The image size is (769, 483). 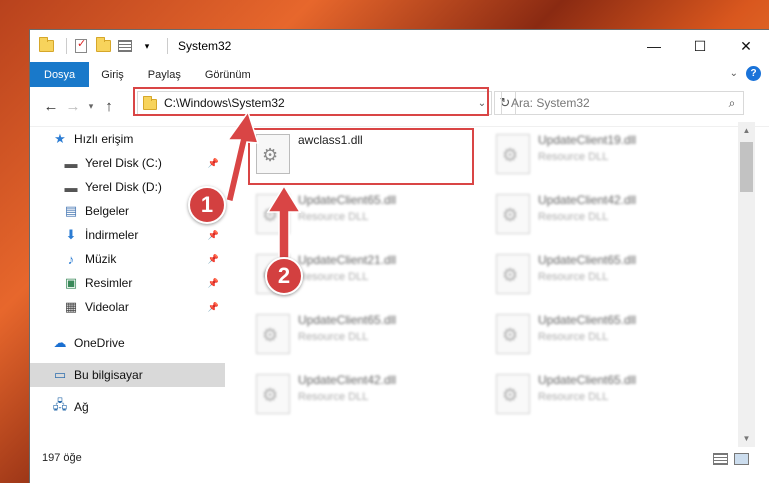 What do you see at coordinates (746, 130) in the screenshot?
I see `scroll-up-icon: ▲` at bounding box center [746, 130].